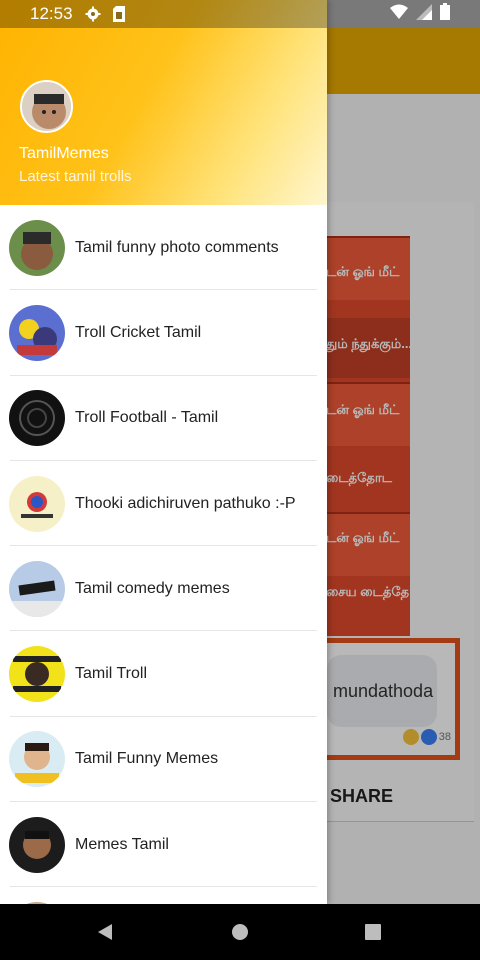 This screenshot has width=480, height=960. I want to click on menu-item-label: Tamil Troll, so click(111, 674).